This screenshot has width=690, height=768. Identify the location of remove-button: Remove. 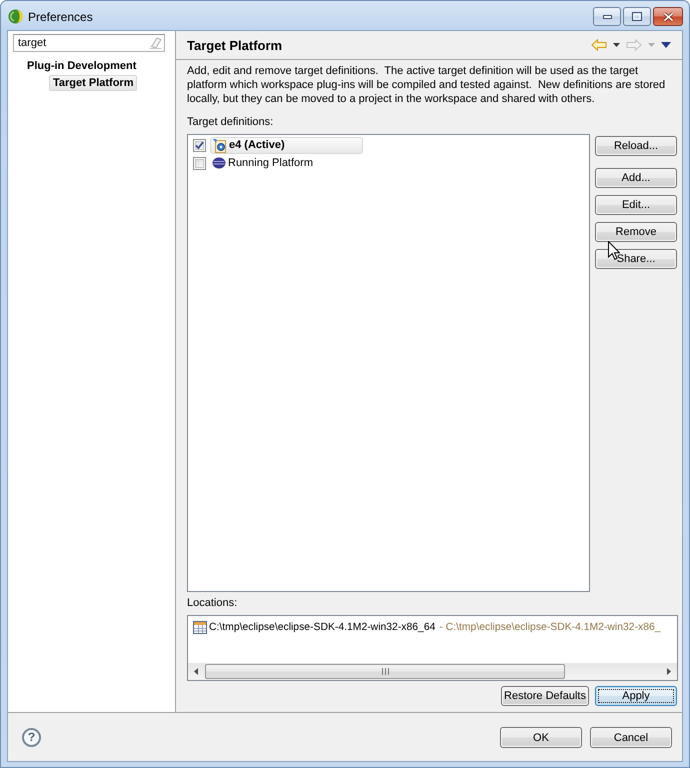
(636, 232).